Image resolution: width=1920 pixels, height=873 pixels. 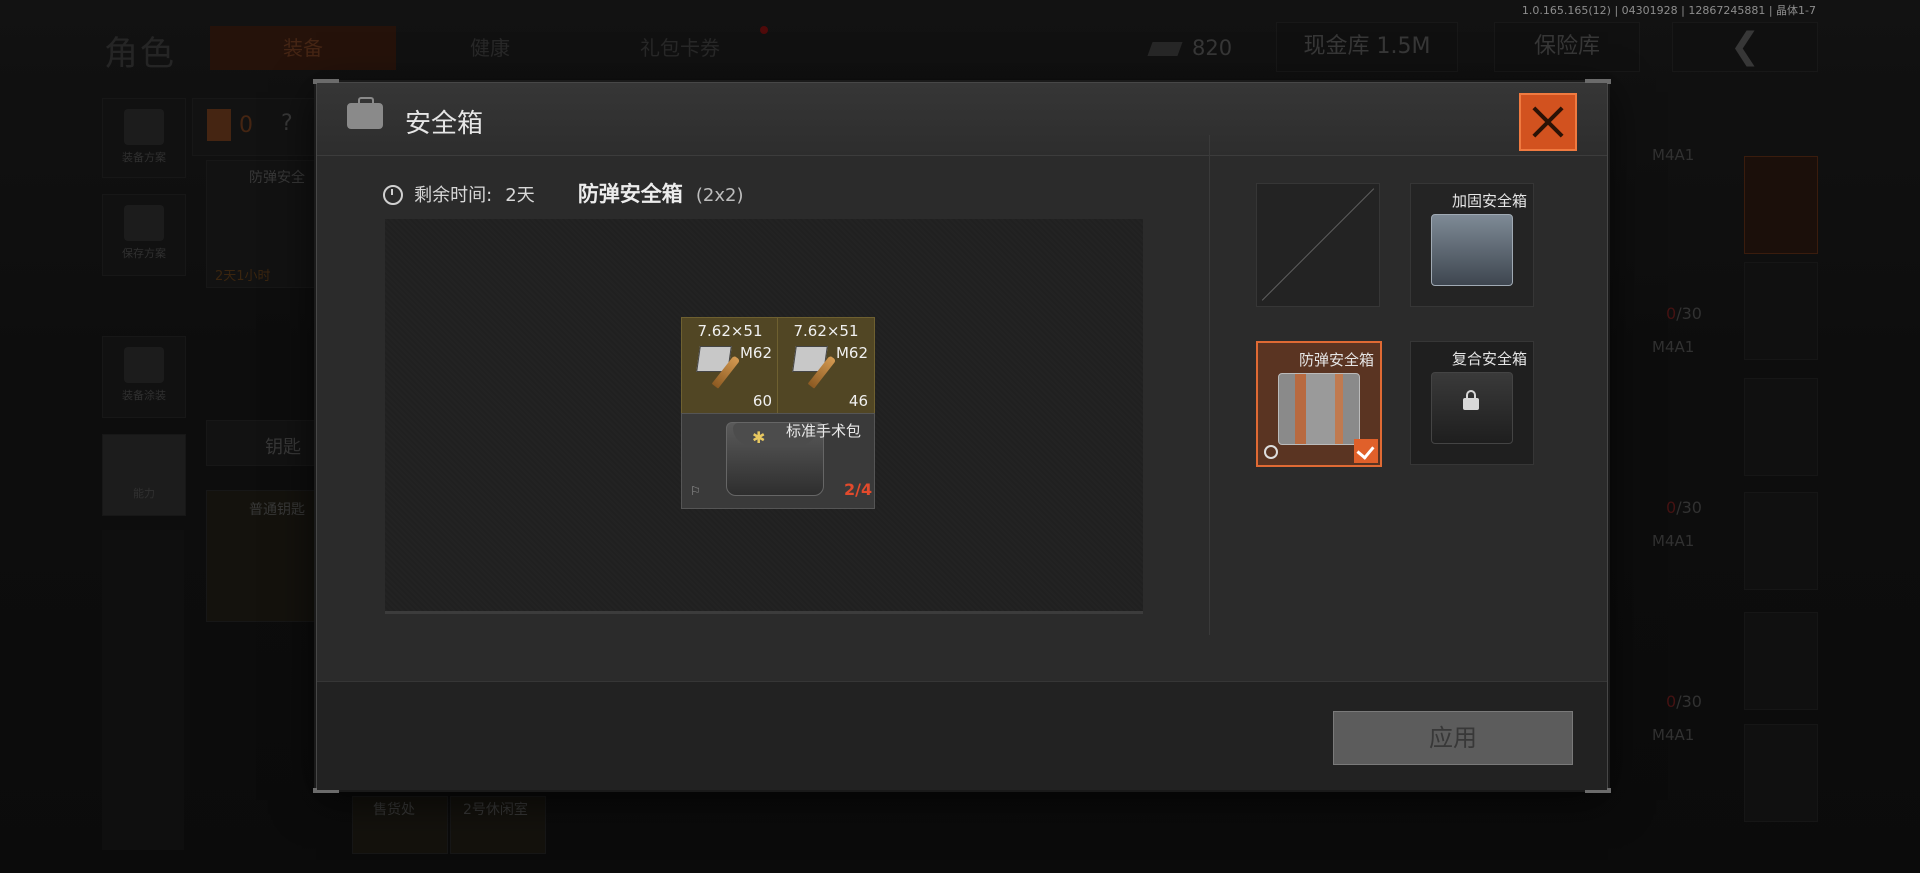 I want to click on ammo-slot: 7.62×51 M62 46, so click(x=826, y=366).